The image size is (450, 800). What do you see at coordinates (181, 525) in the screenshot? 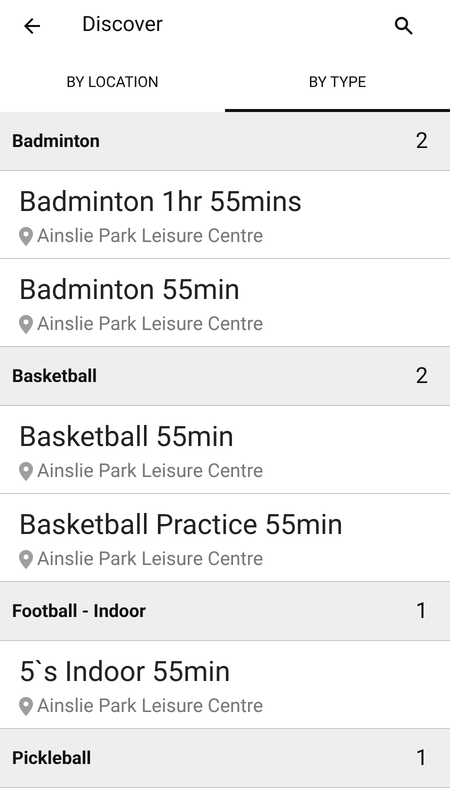
I see `activity-name: Basketball Practice 55min` at bounding box center [181, 525].